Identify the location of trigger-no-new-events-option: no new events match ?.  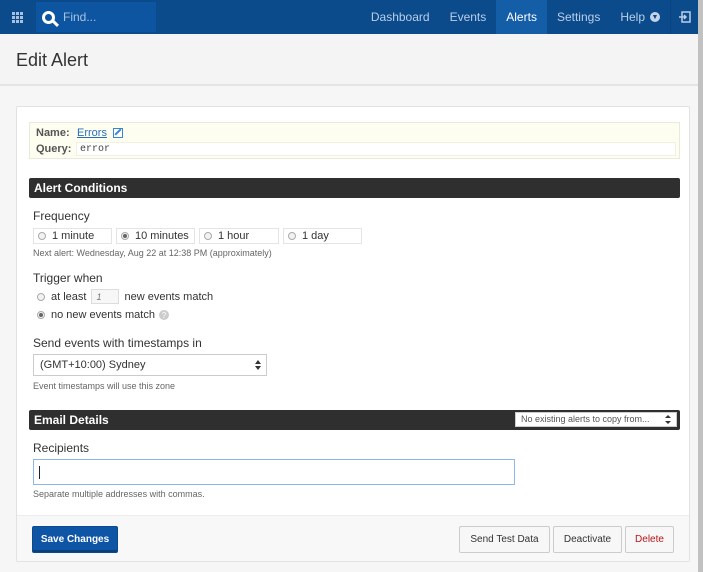
(103, 315).